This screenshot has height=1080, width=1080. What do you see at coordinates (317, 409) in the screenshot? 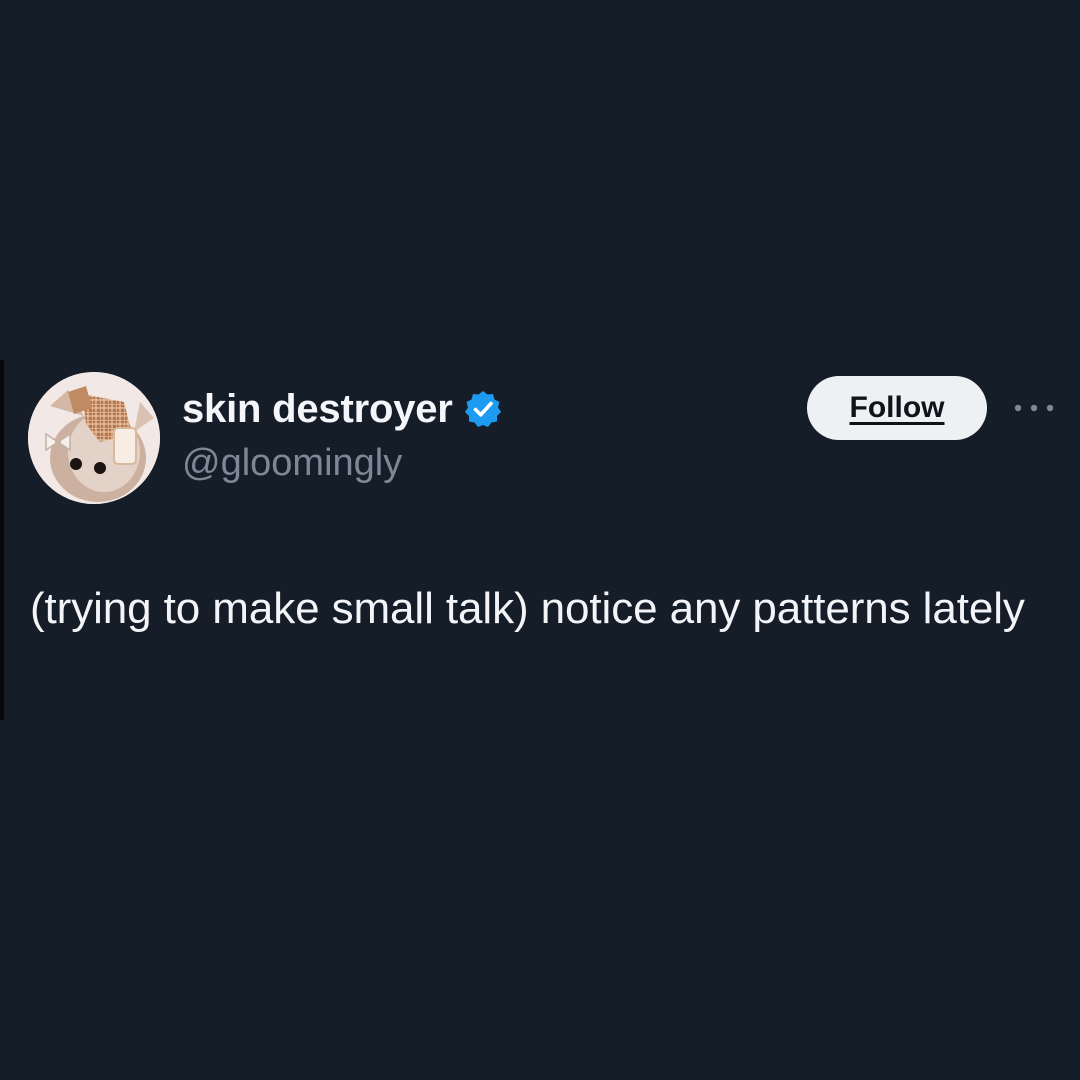
I see `display-name: skin destroyer` at bounding box center [317, 409].